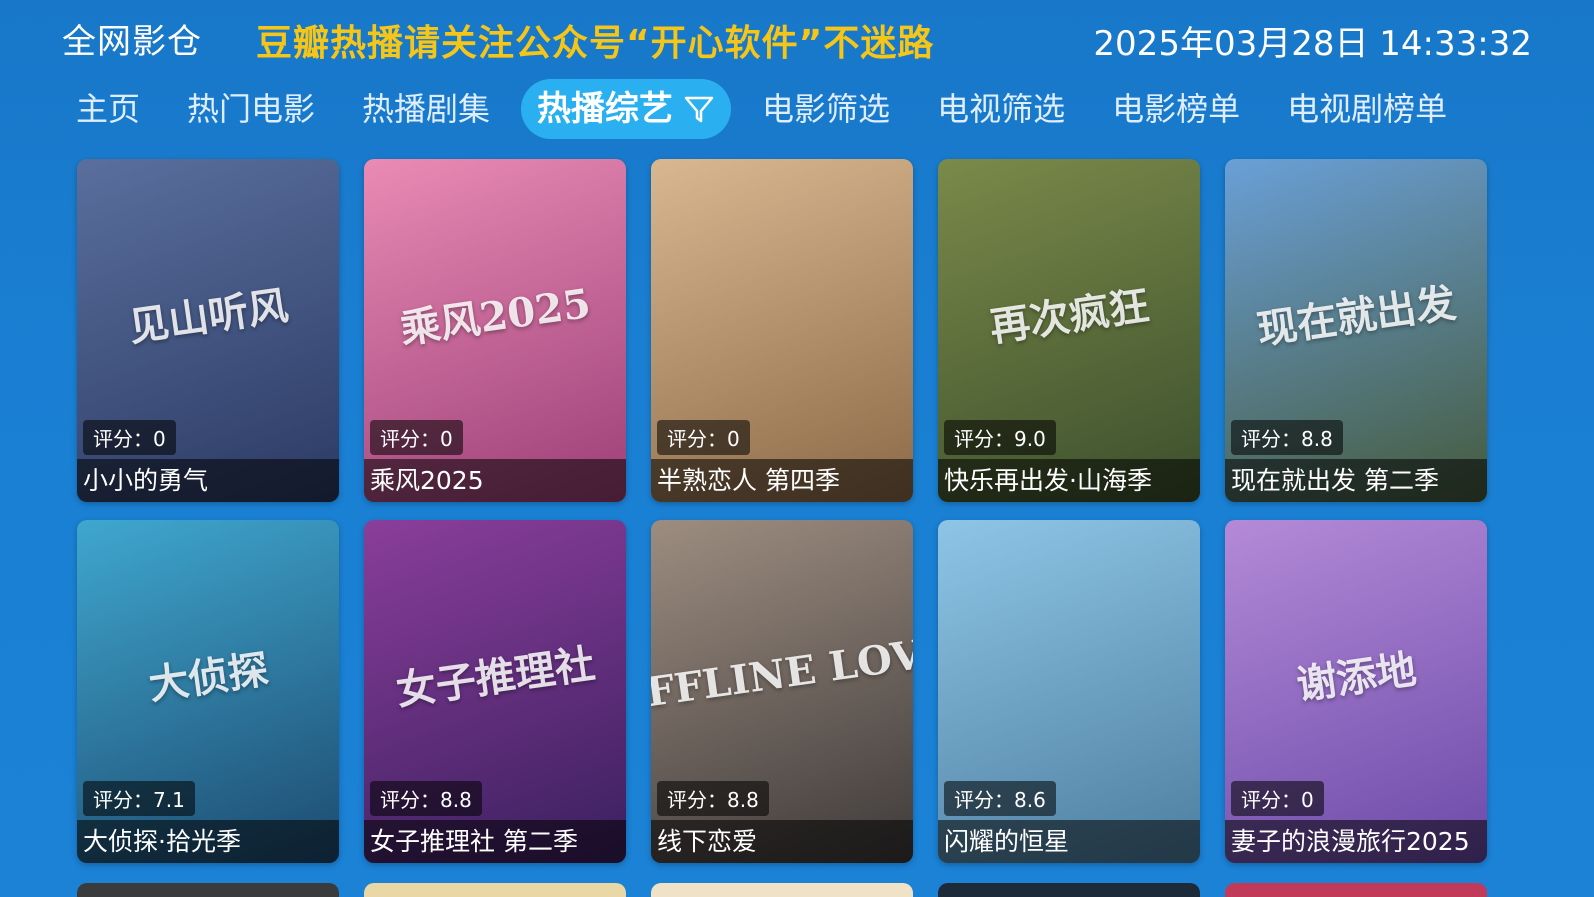  I want to click on next-row-partial, so click(782, 890).